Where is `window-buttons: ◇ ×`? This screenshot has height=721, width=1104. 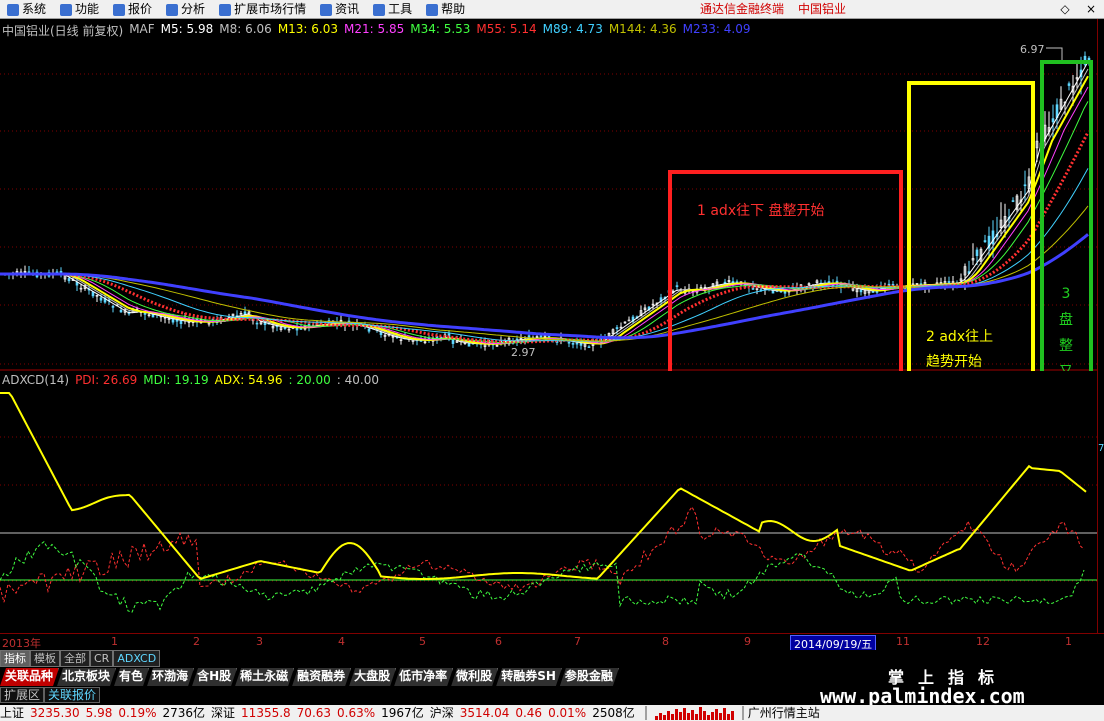 window-buttons: ◇ × is located at coordinates (1078, 9).